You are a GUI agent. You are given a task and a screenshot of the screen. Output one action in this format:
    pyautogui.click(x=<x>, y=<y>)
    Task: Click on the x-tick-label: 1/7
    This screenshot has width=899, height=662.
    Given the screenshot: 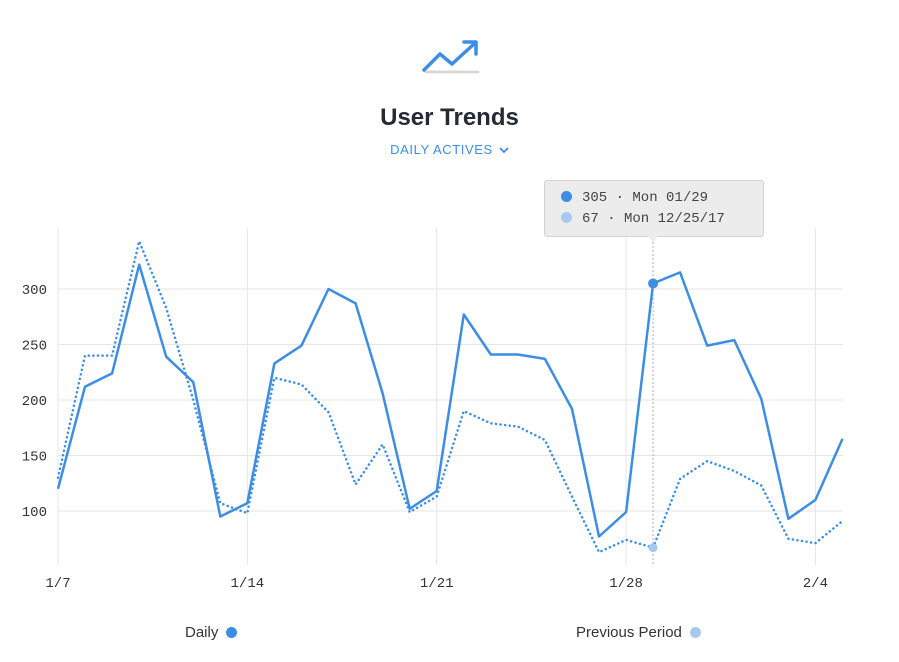 What is the action you would take?
    pyautogui.click(x=57, y=584)
    